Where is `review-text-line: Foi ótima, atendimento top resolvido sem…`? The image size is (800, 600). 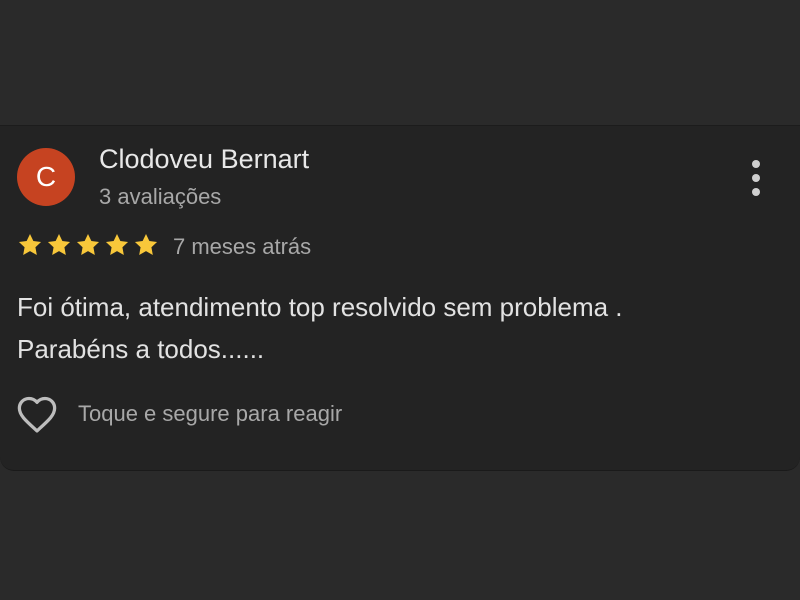
review-text-line: Foi ótima, atendimento top resolvido sem… is located at coordinates (320, 307).